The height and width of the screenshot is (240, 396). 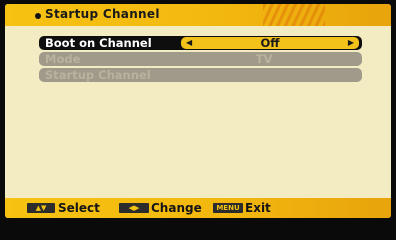 What do you see at coordinates (38, 16) in the screenshot?
I see `bullet-icon` at bounding box center [38, 16].